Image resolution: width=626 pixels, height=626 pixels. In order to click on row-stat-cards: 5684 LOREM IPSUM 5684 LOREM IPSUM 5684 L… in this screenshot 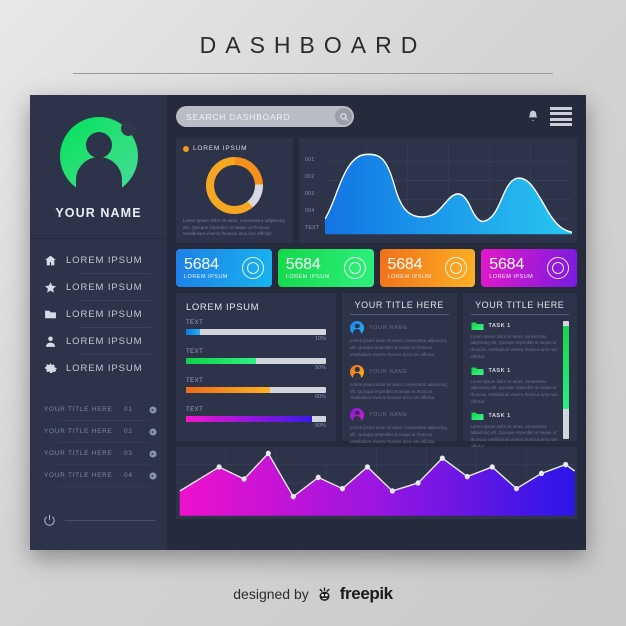, I will do `click(376, 268)`.